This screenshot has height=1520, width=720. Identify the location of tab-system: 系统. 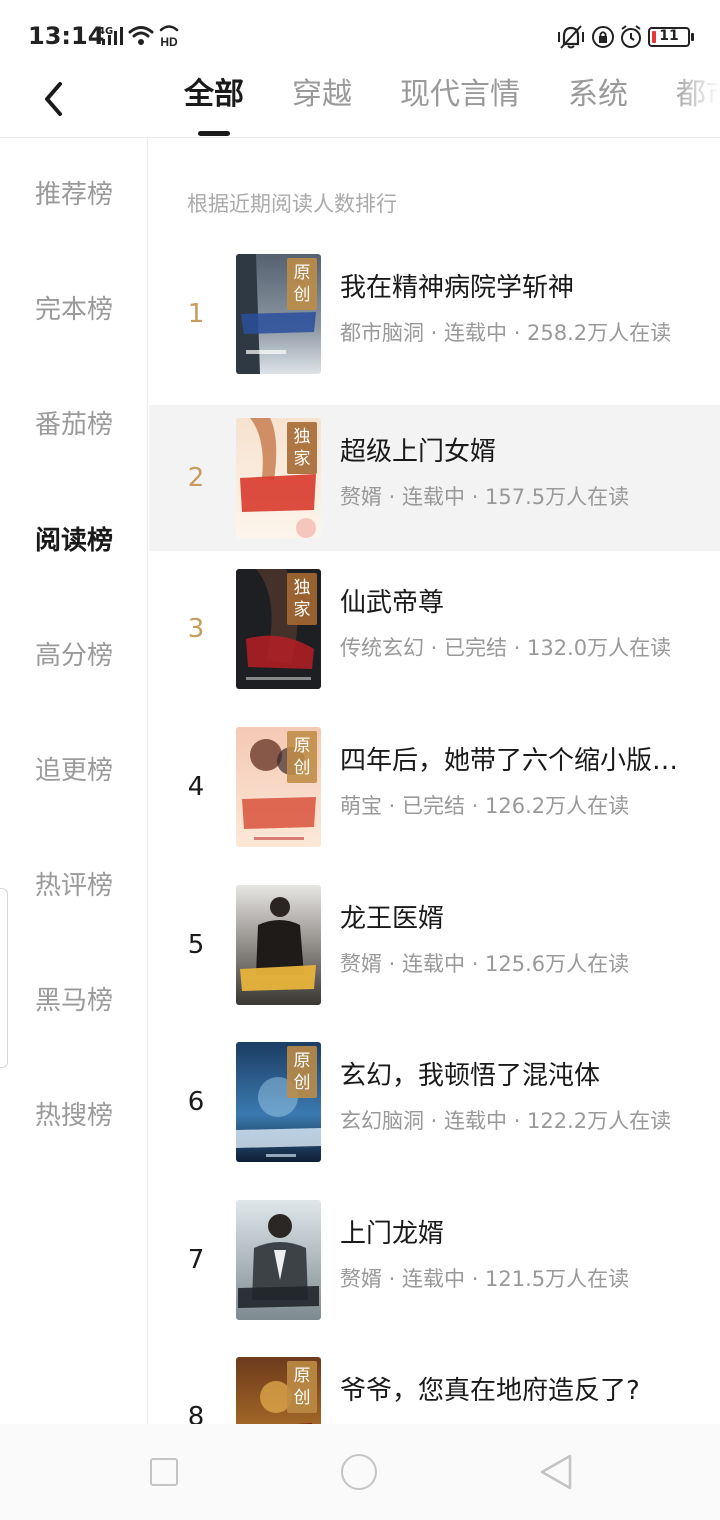
(598, 95).